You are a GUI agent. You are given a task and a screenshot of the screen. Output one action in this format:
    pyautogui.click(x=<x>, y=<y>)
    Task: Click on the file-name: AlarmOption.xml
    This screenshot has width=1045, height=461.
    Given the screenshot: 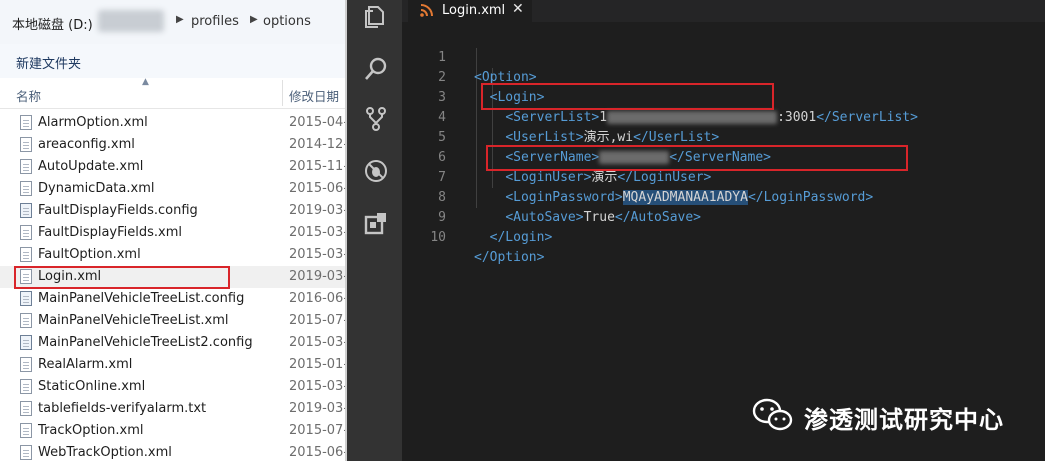 What is the action you would take?
    pyautogui.click(x=93, y=122)
    